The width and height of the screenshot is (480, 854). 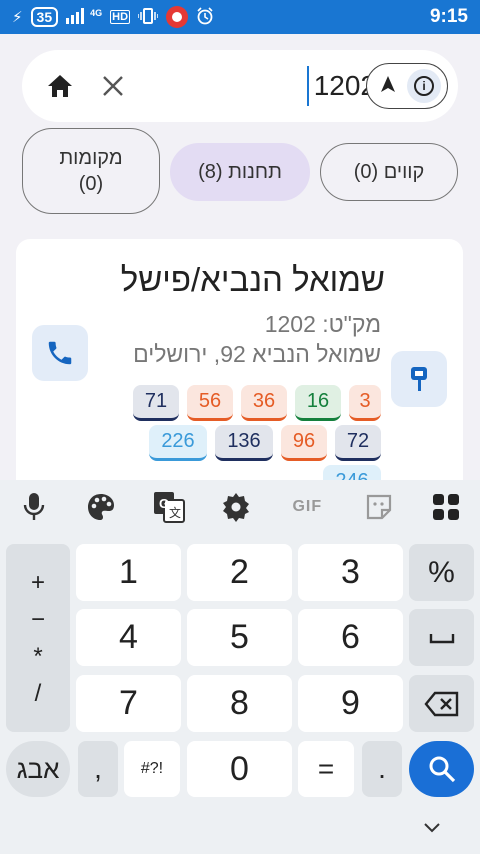 I want to click on info-button: i, so click(x=424, y=86).